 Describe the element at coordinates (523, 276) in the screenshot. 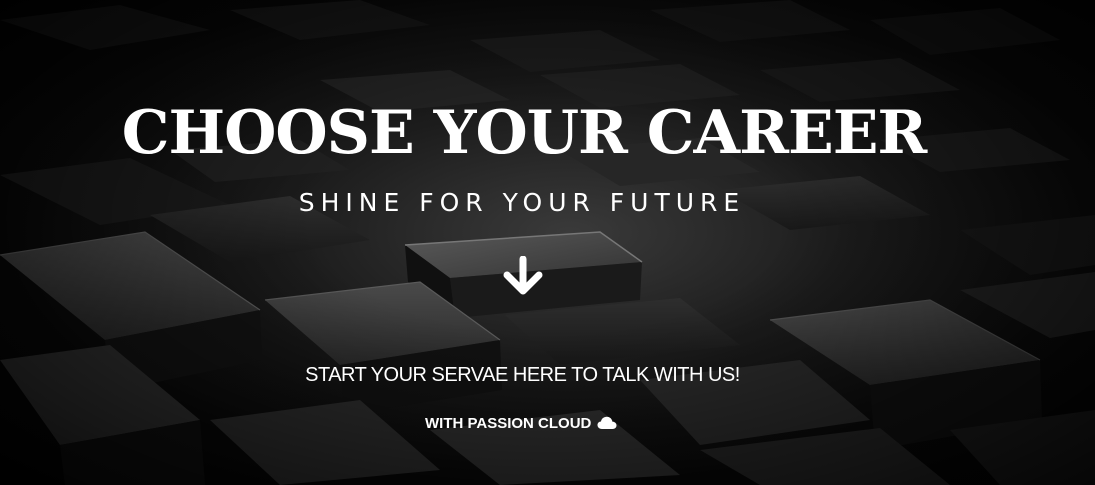

I see `arrow-down-icon` at that location.